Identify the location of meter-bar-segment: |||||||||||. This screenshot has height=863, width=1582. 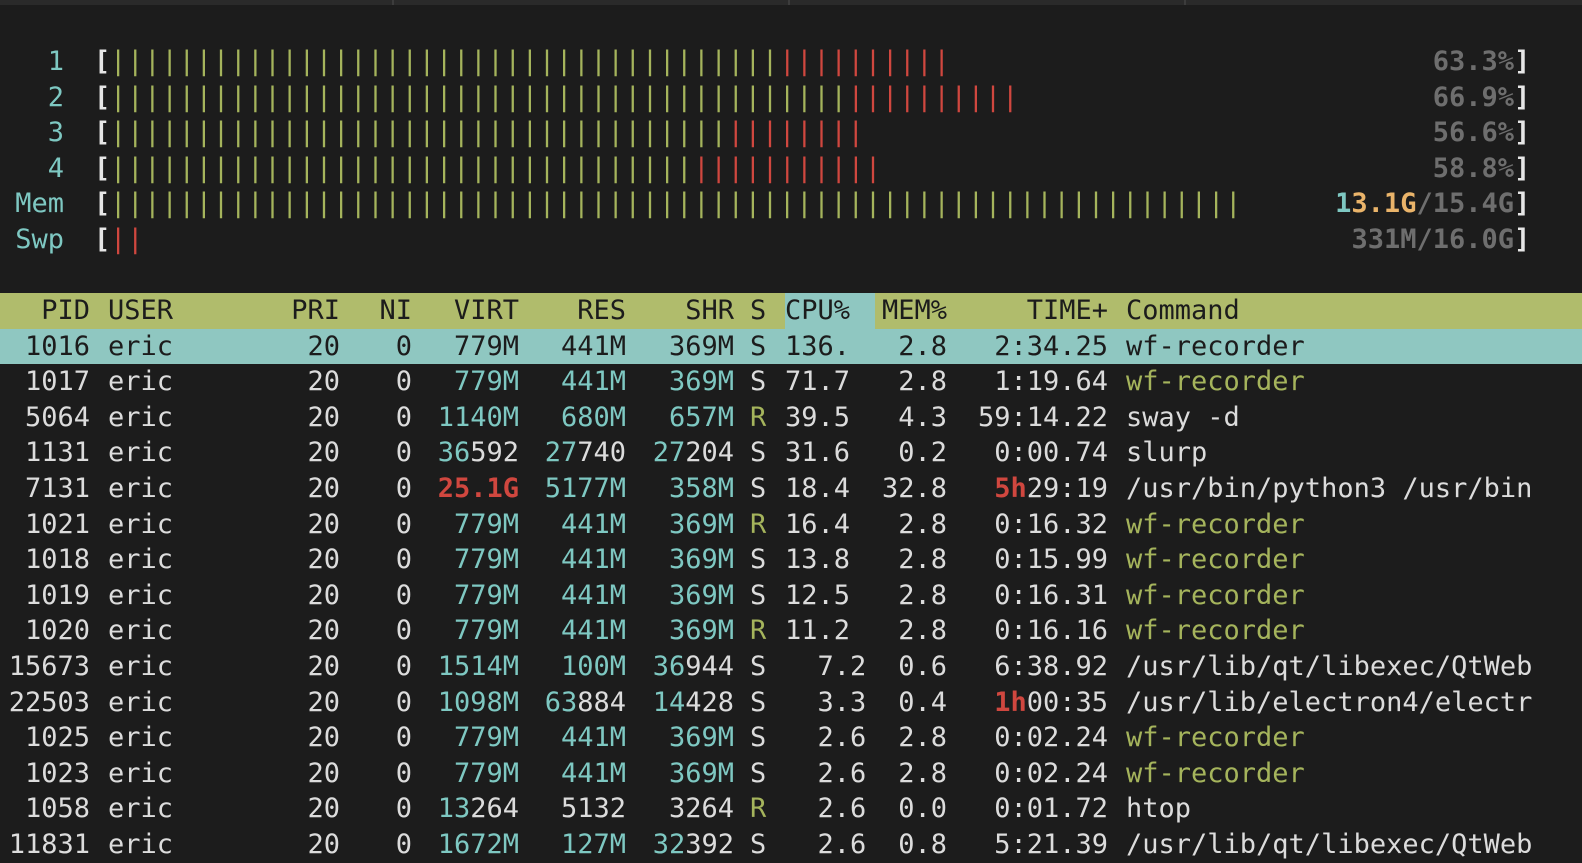
(788, 168).